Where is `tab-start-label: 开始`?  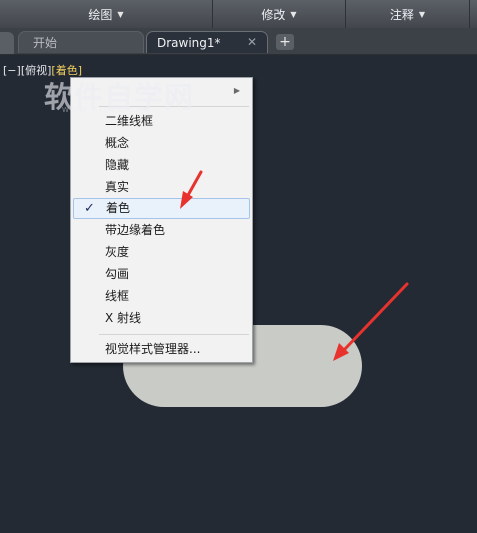 tab-start-label: 开始 is located at coordinates (45, 43).